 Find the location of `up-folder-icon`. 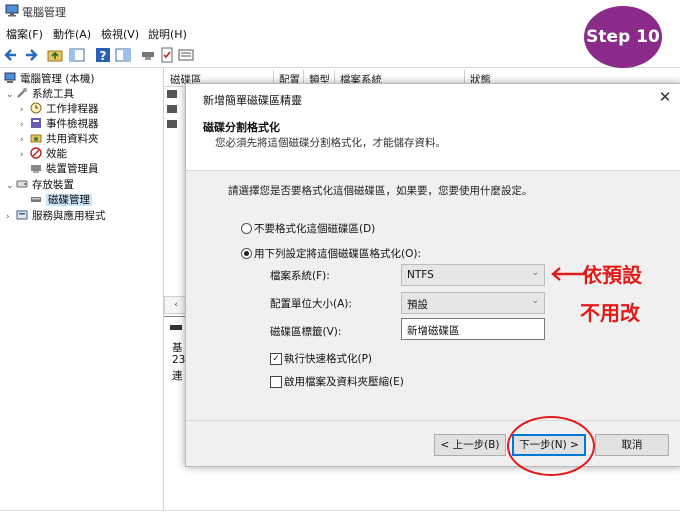

up-folder-icon is located at coordinates (55, 55).